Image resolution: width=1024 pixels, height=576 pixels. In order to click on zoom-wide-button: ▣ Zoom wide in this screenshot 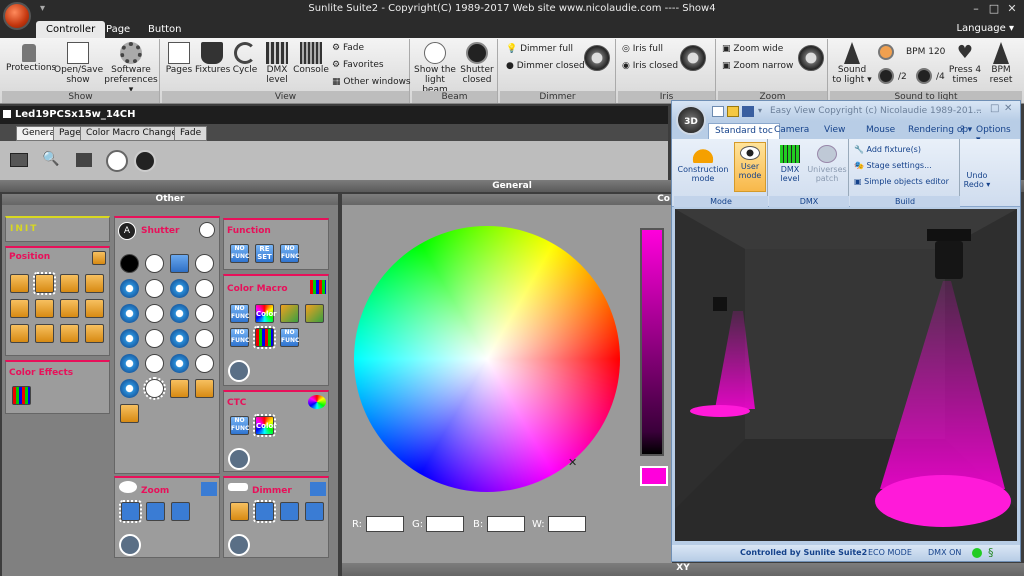, I will do `click(752, 49)`.